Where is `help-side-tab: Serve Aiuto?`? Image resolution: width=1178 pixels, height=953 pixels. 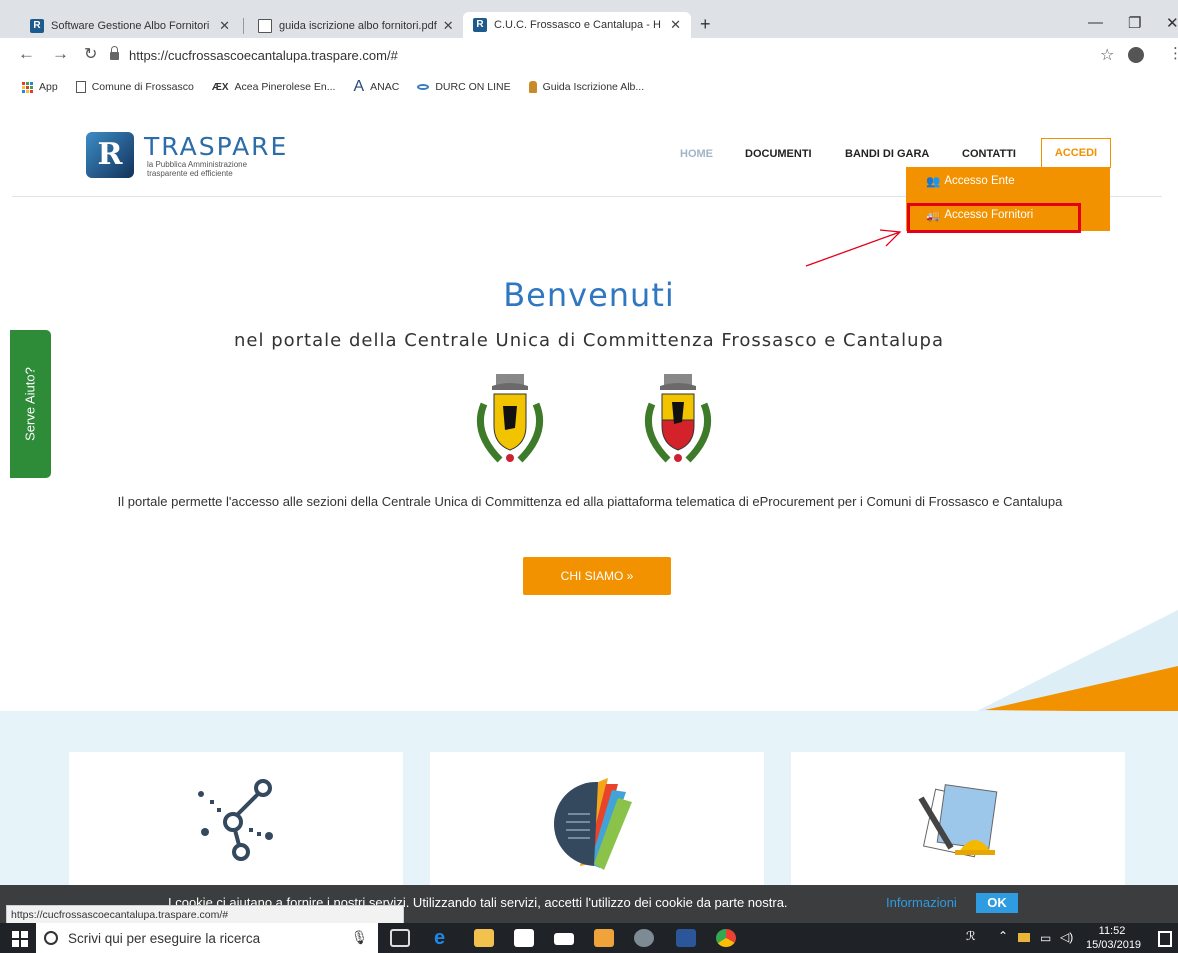
help-side-tab: Serve Aiuto? is located at coordinates (30, 404).